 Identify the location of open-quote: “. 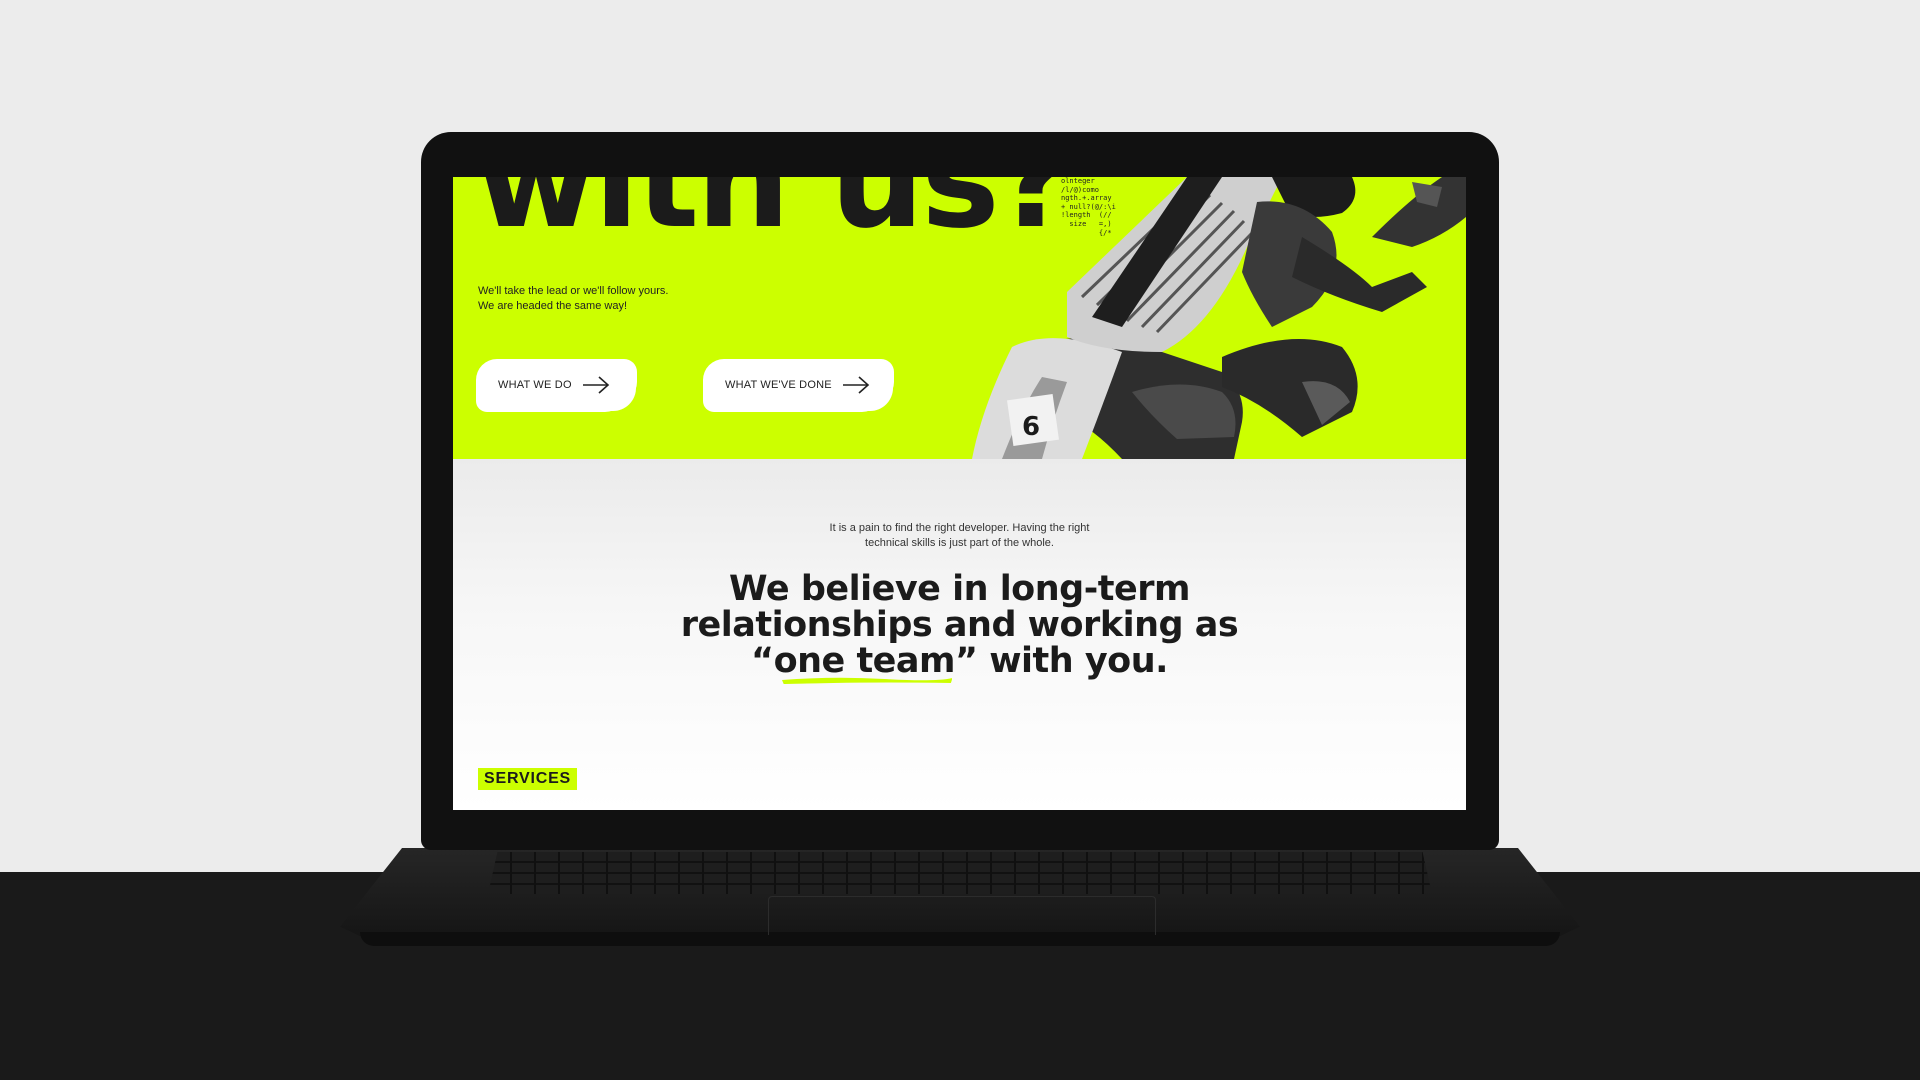
(762, 661).